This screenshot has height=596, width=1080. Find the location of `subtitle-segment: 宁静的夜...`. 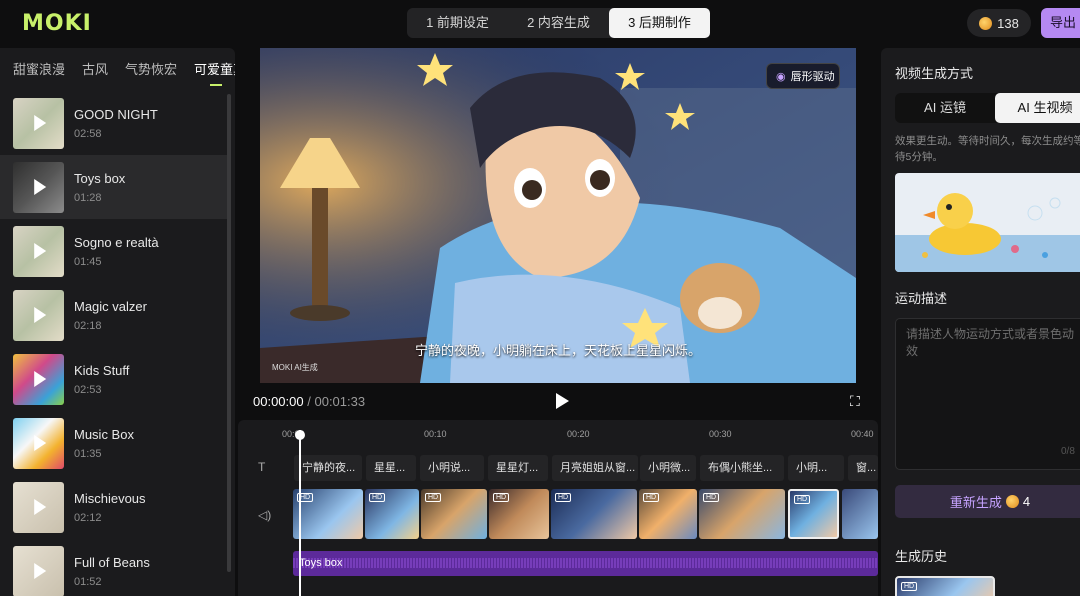

subtitle-segment: 宁静的夜... is located at coordinates (328, 468).